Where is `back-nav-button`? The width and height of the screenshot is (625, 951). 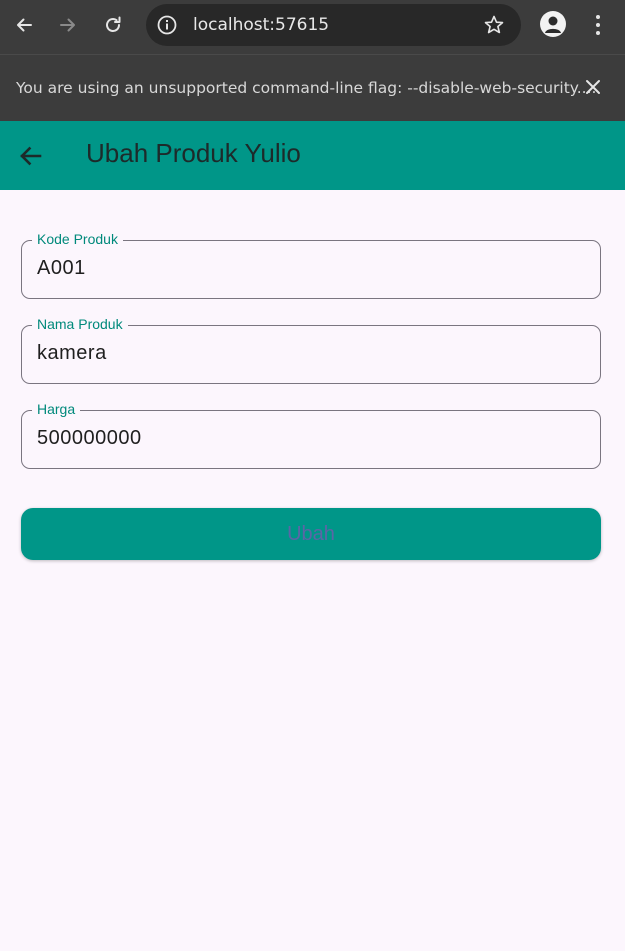
back-nav-button is located at coordinates (24, 25).